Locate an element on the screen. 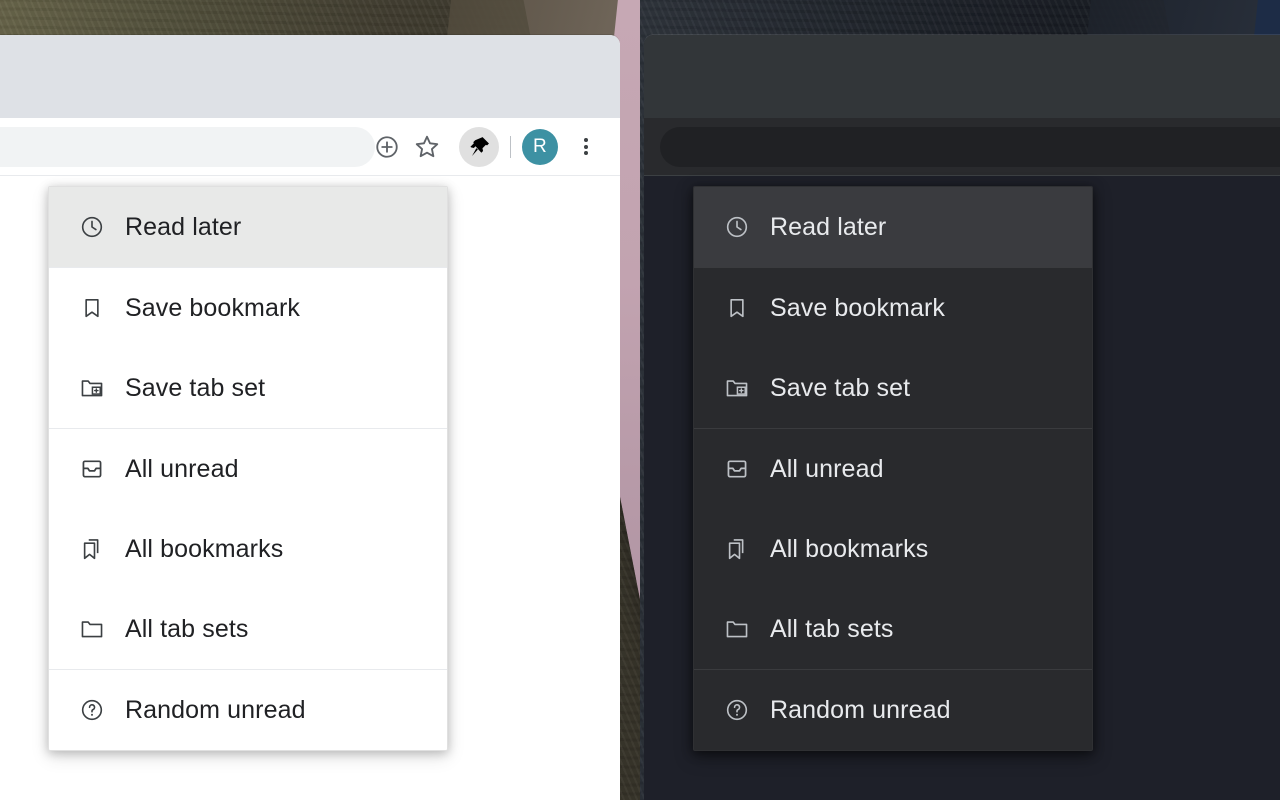 This screenshot has height=800, width=1280. browser-menu-button is located at coordinates (586, 147).